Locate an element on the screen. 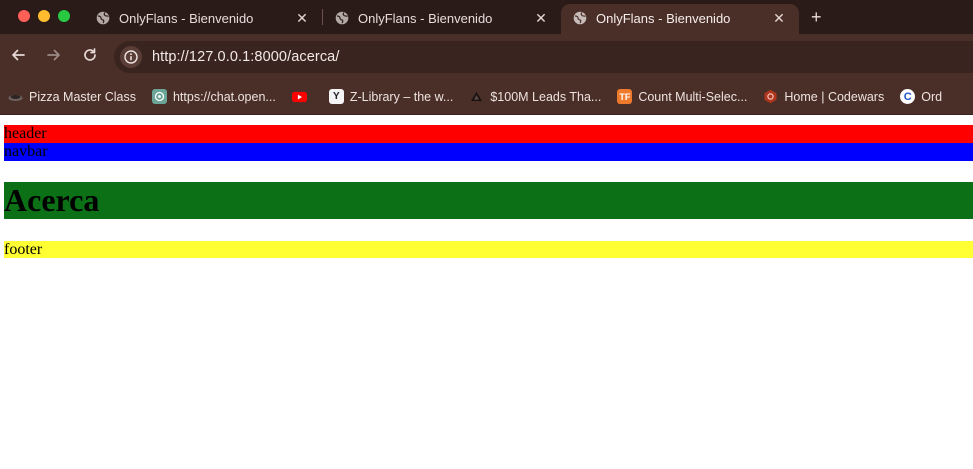  bookmark-ord: C Ord is located at coordinates (921, 96).